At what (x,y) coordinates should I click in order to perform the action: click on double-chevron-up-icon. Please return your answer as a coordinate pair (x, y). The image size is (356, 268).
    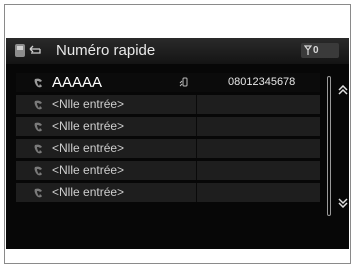
    Looking at the image, I should click on (343, 90).